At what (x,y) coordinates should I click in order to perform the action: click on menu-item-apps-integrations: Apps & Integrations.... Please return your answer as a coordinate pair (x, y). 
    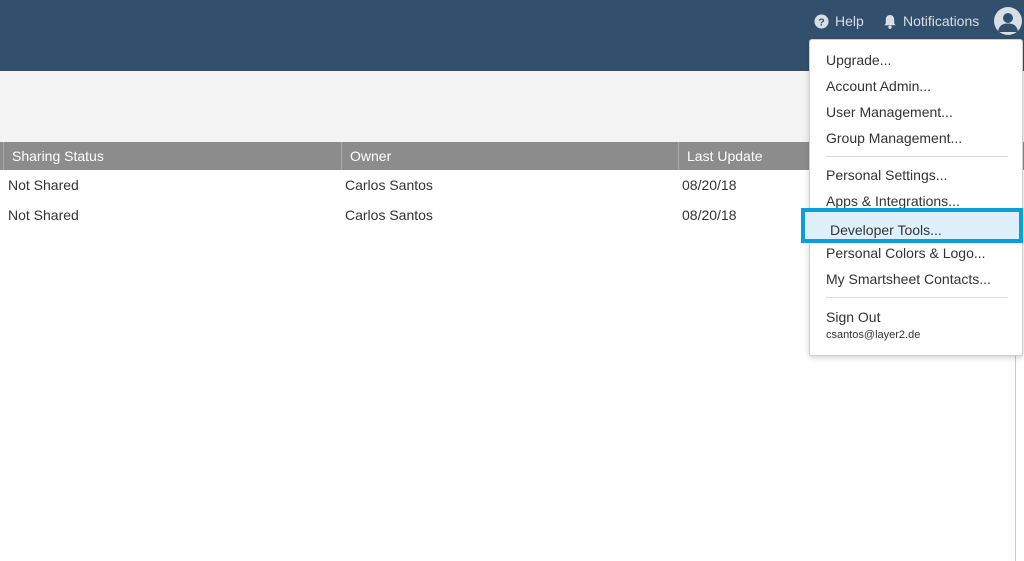
    Looking at the image, I should click on (893, 201).